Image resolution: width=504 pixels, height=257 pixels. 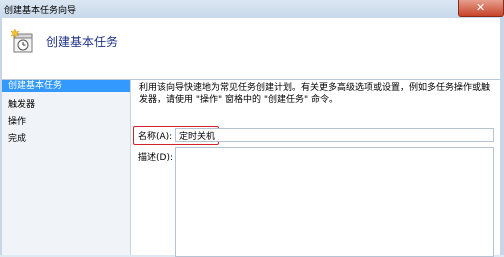 What do you see at coordinates (155, 158) in the screenshot?
I see `description-label: 描述(D):` at bounding box center [155, 158].